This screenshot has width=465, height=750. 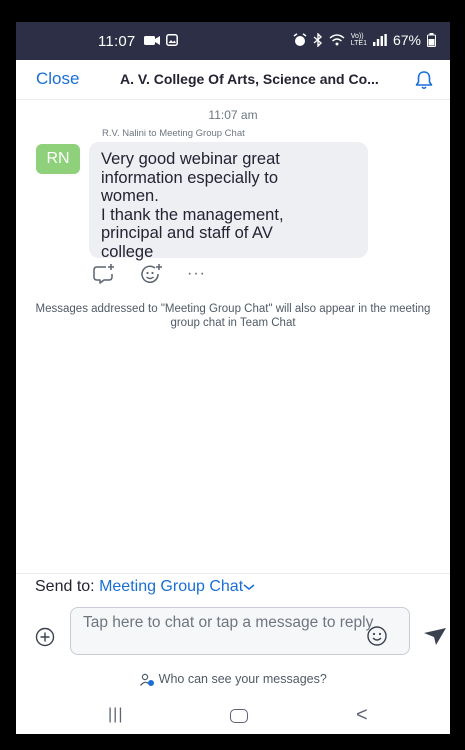 I want to click on recent-apps-icon: |||, so click(x=115, y=715).